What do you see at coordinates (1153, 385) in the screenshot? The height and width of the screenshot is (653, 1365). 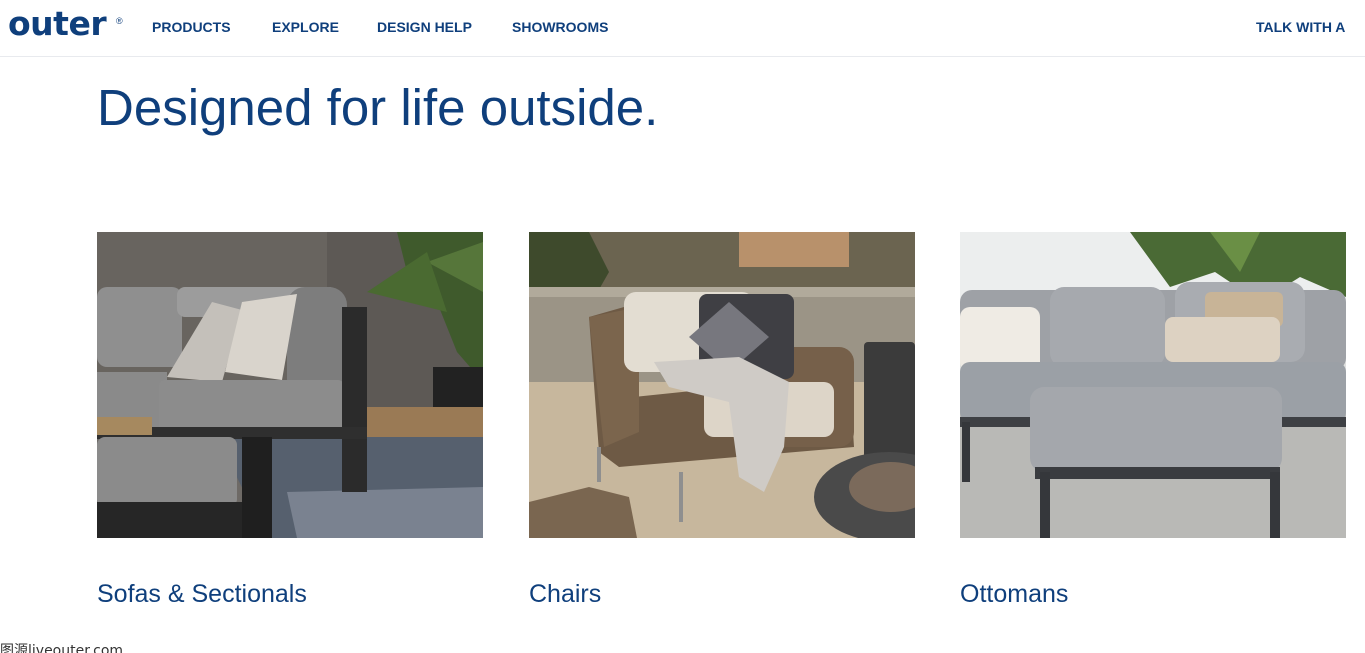 I see `ottoman-sectional-photo` at bounding box center [1153, 385].